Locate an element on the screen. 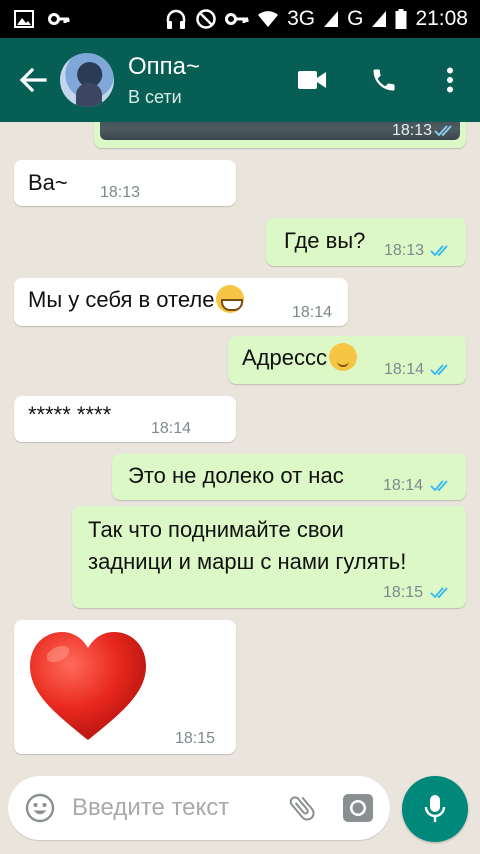 This screenshot has width=480, height=854. gallery-notification-icon is located at coordinates (24, 19).